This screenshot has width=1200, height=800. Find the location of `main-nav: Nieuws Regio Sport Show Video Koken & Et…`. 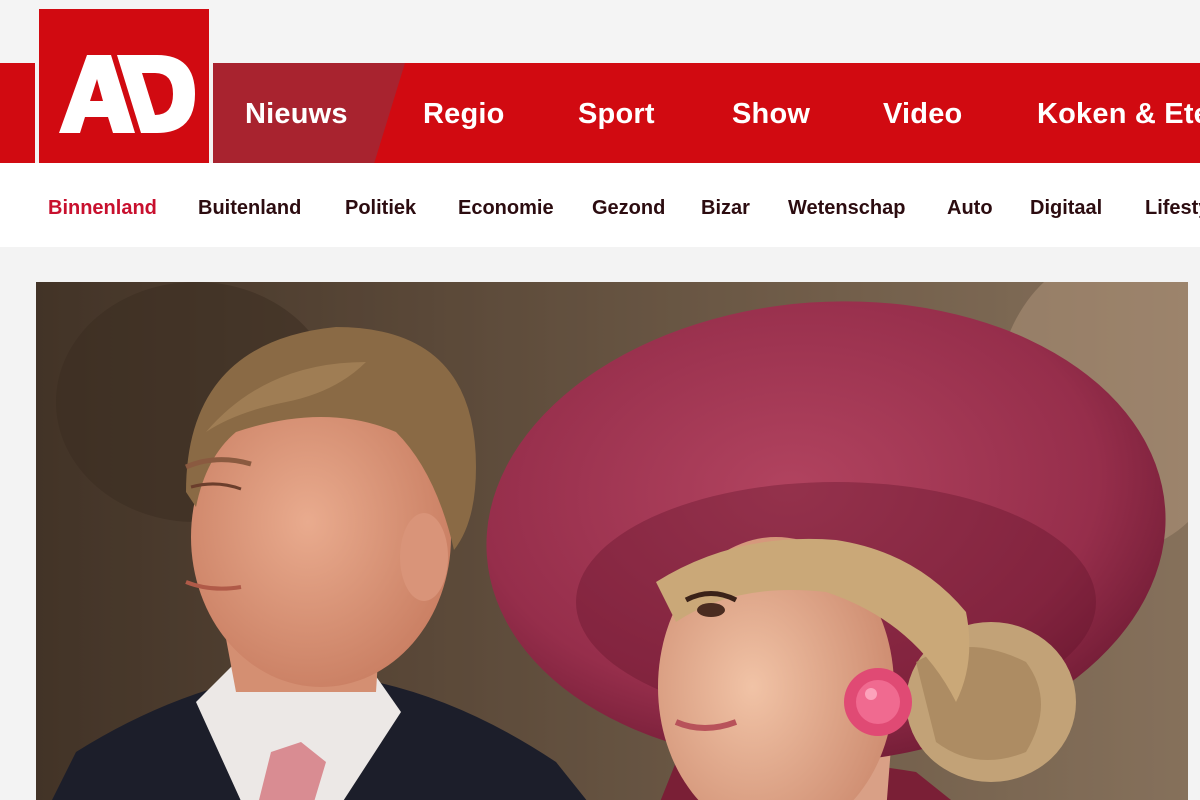

main-nav: Nieuws Regio Sport Show Video Koken & Et… is located at coordinates (706, 113).